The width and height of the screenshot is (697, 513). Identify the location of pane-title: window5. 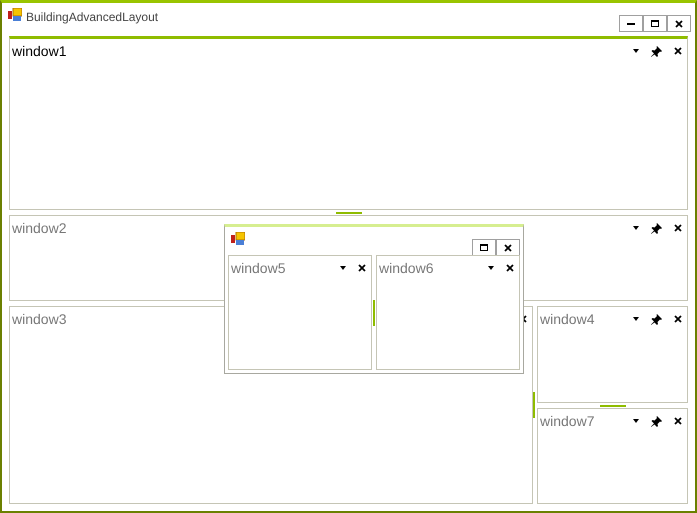
(258, 268).